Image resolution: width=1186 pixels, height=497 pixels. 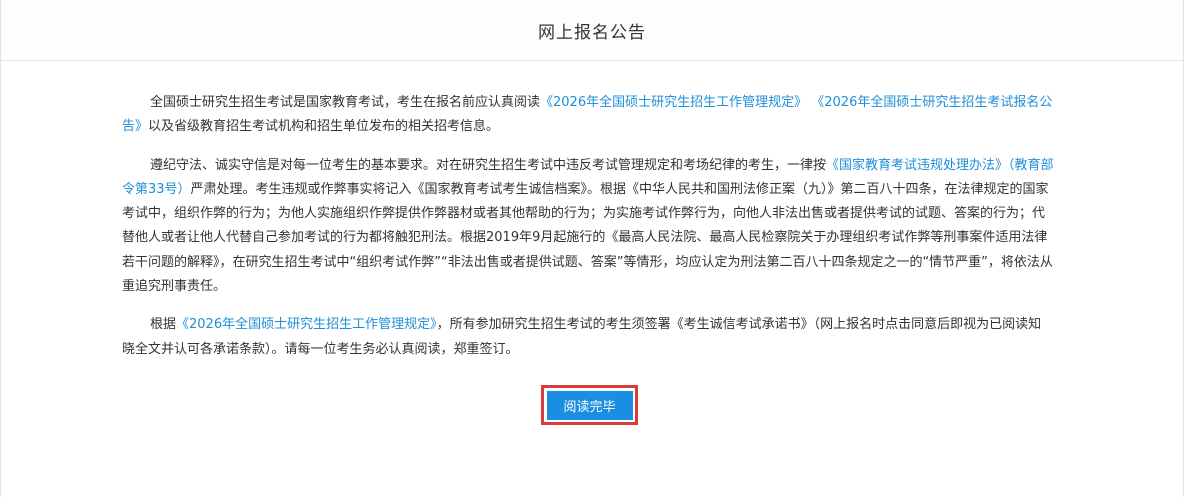 I want to click on read-done-highlight: 阅读完毕, so click(x=589, y=405).